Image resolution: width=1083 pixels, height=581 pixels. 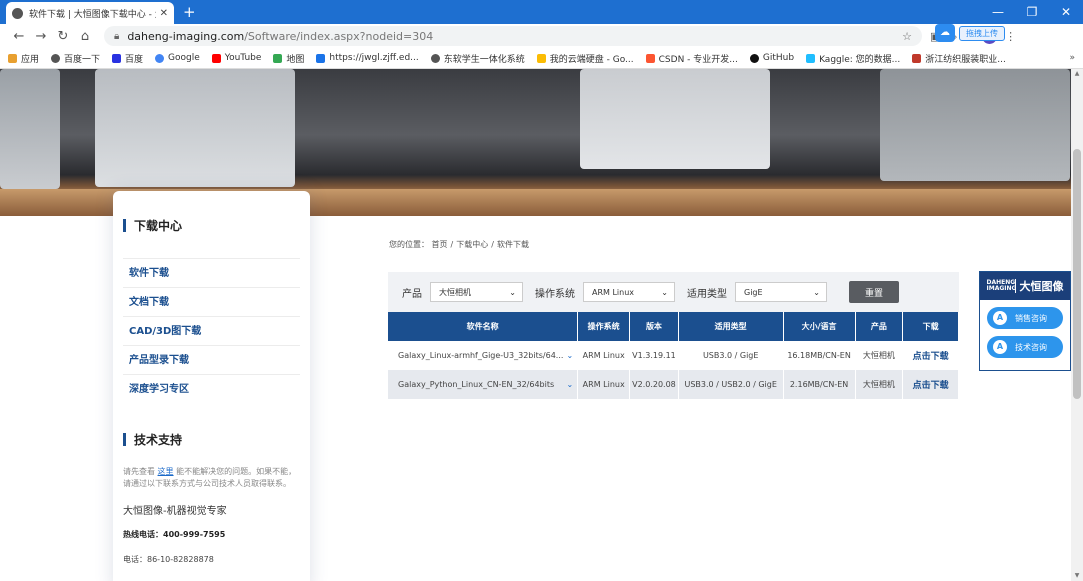 What do you see at coordinates (1077, 274) in the screenshot?
I see `scrollbar-thumb` at bounding box center [1077, 274].